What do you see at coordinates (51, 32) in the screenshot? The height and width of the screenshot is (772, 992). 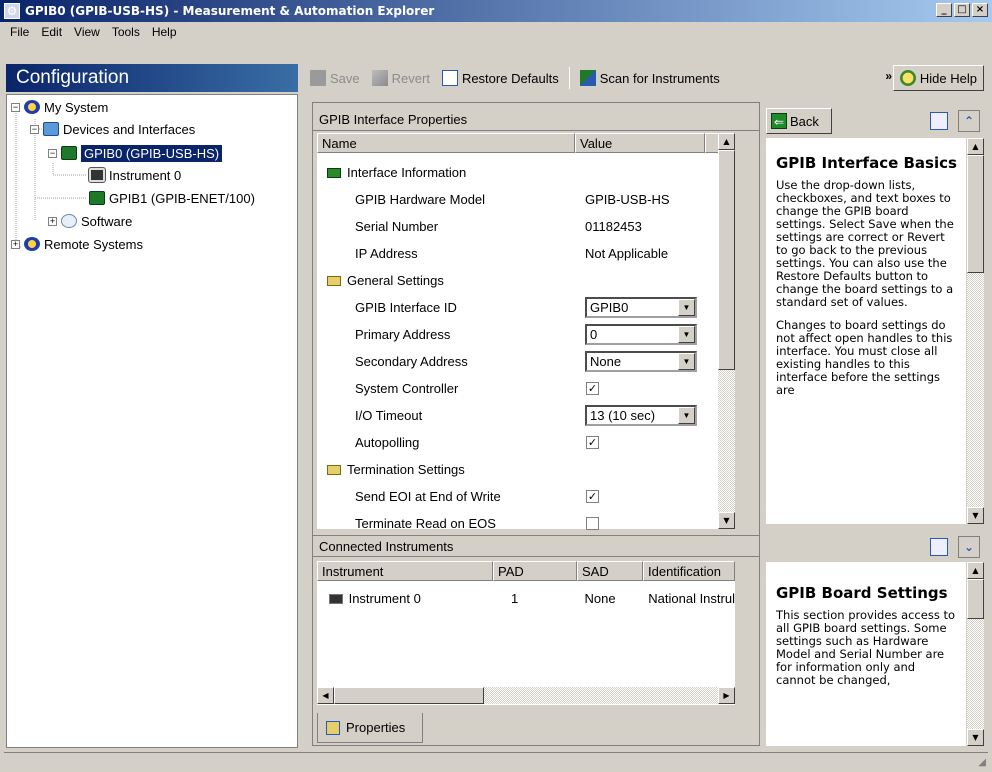 I see `menu-edit: Edit` at bounding box center [51, 32].